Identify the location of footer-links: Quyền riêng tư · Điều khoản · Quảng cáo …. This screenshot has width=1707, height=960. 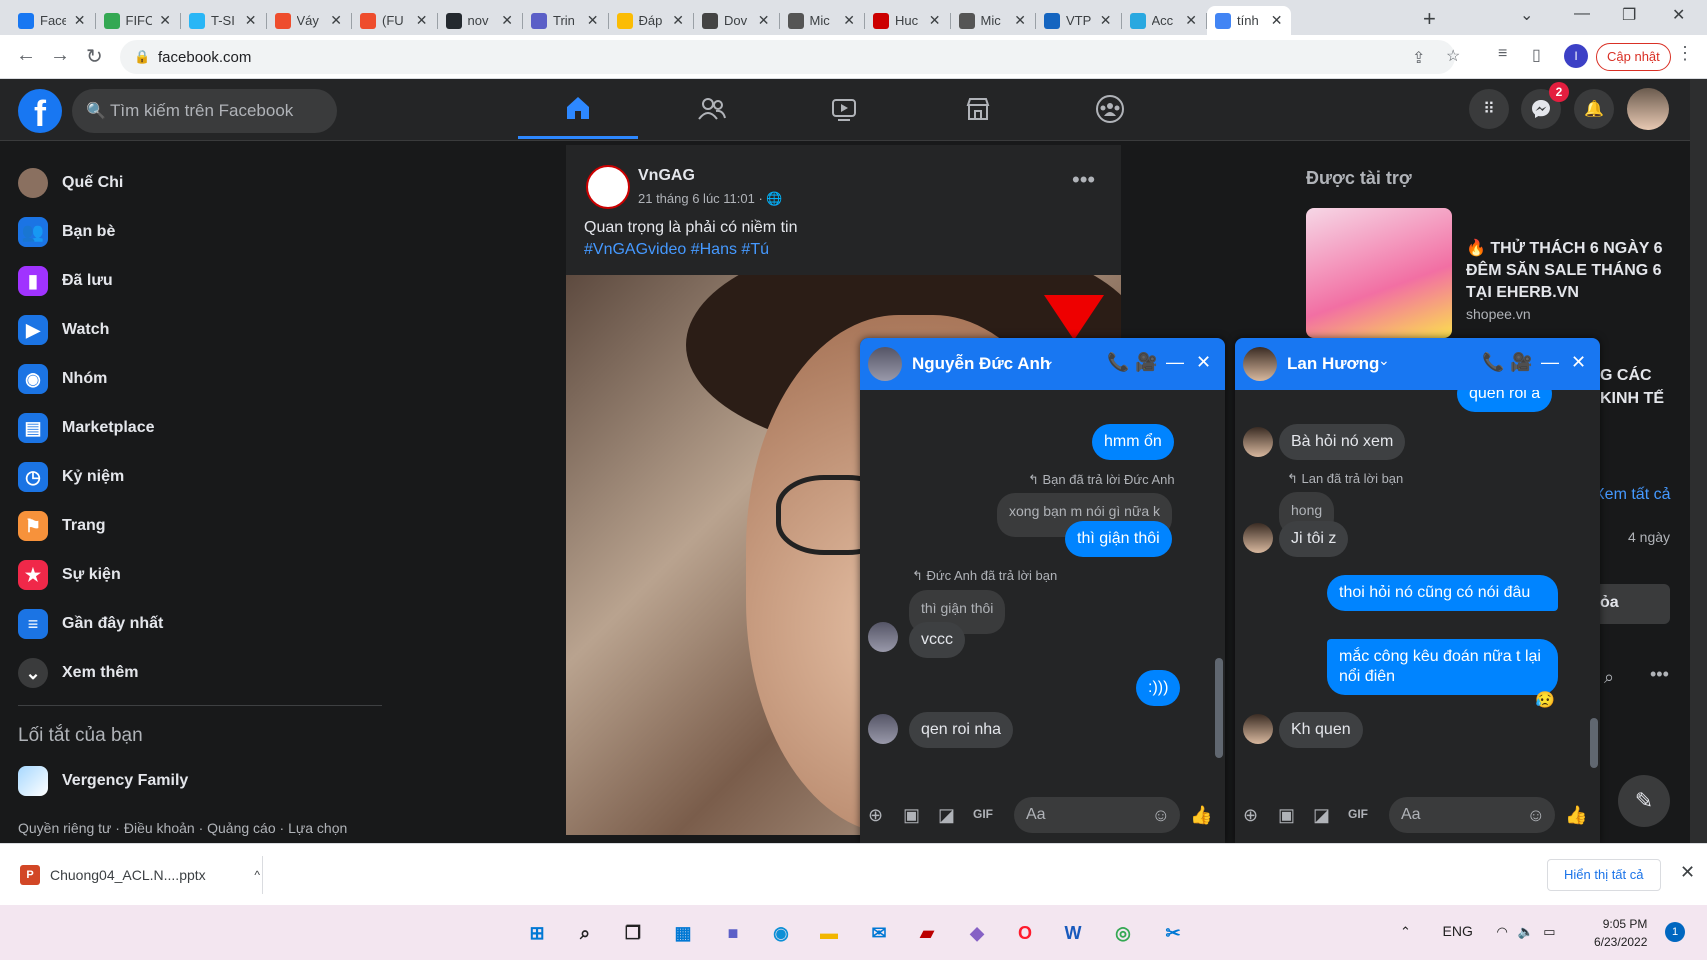
(193, 828).